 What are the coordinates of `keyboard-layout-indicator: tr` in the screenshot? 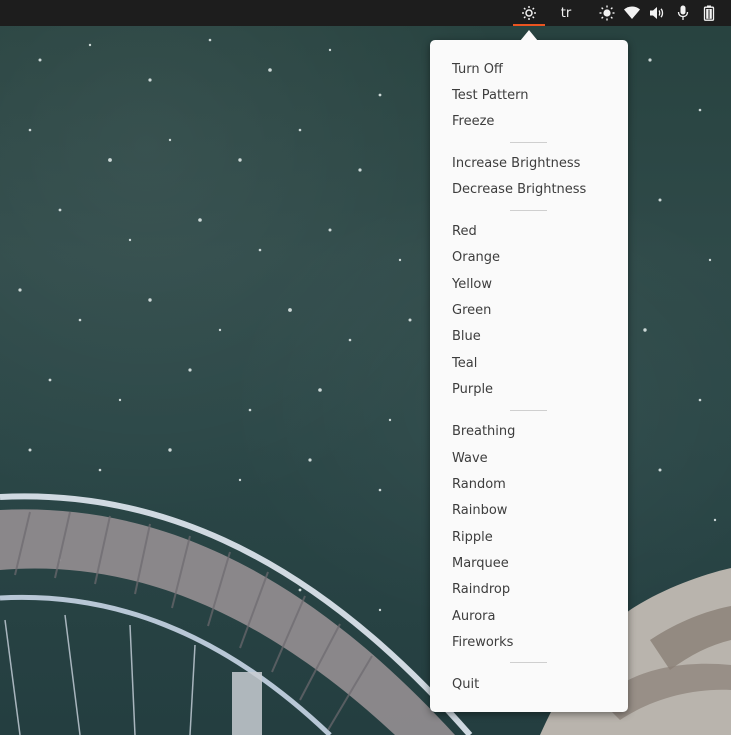 It's located at (566, 13).